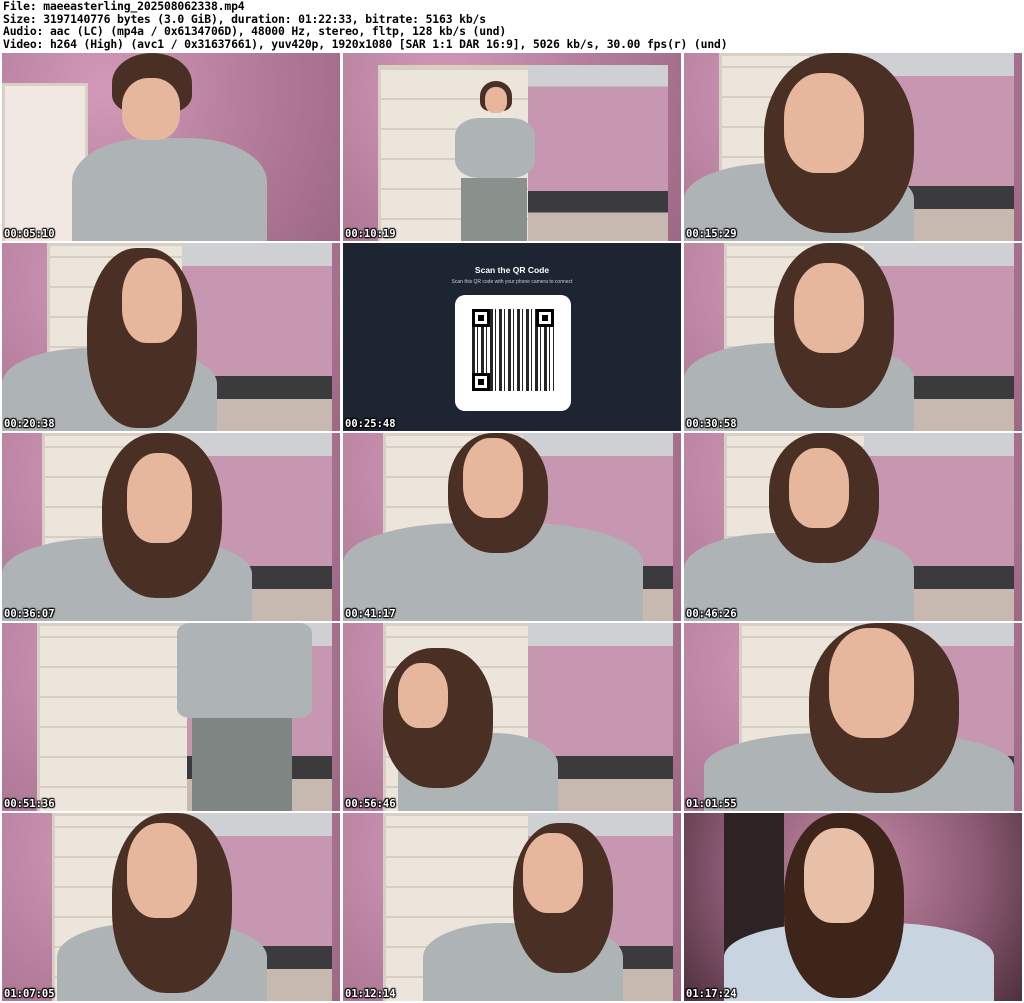 The height and width of the screenshot is (1003, 1024). Describe the element at coordinates (711, 614) in the screenshot. I see `timestamp: 00:46:26` at that location.